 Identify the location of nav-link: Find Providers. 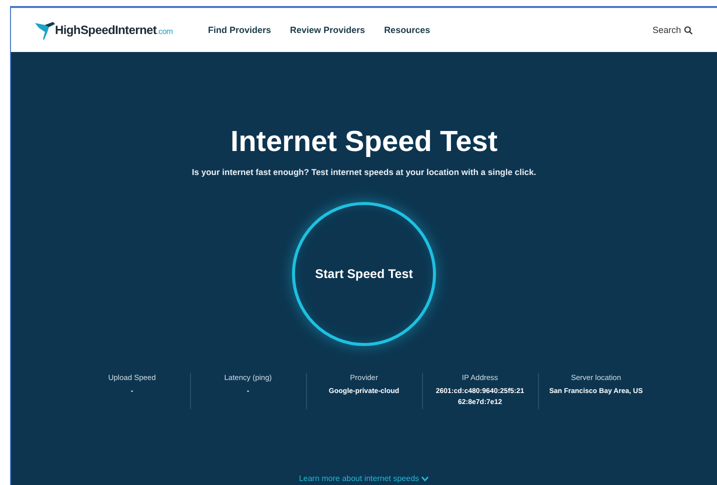
(240, 30).